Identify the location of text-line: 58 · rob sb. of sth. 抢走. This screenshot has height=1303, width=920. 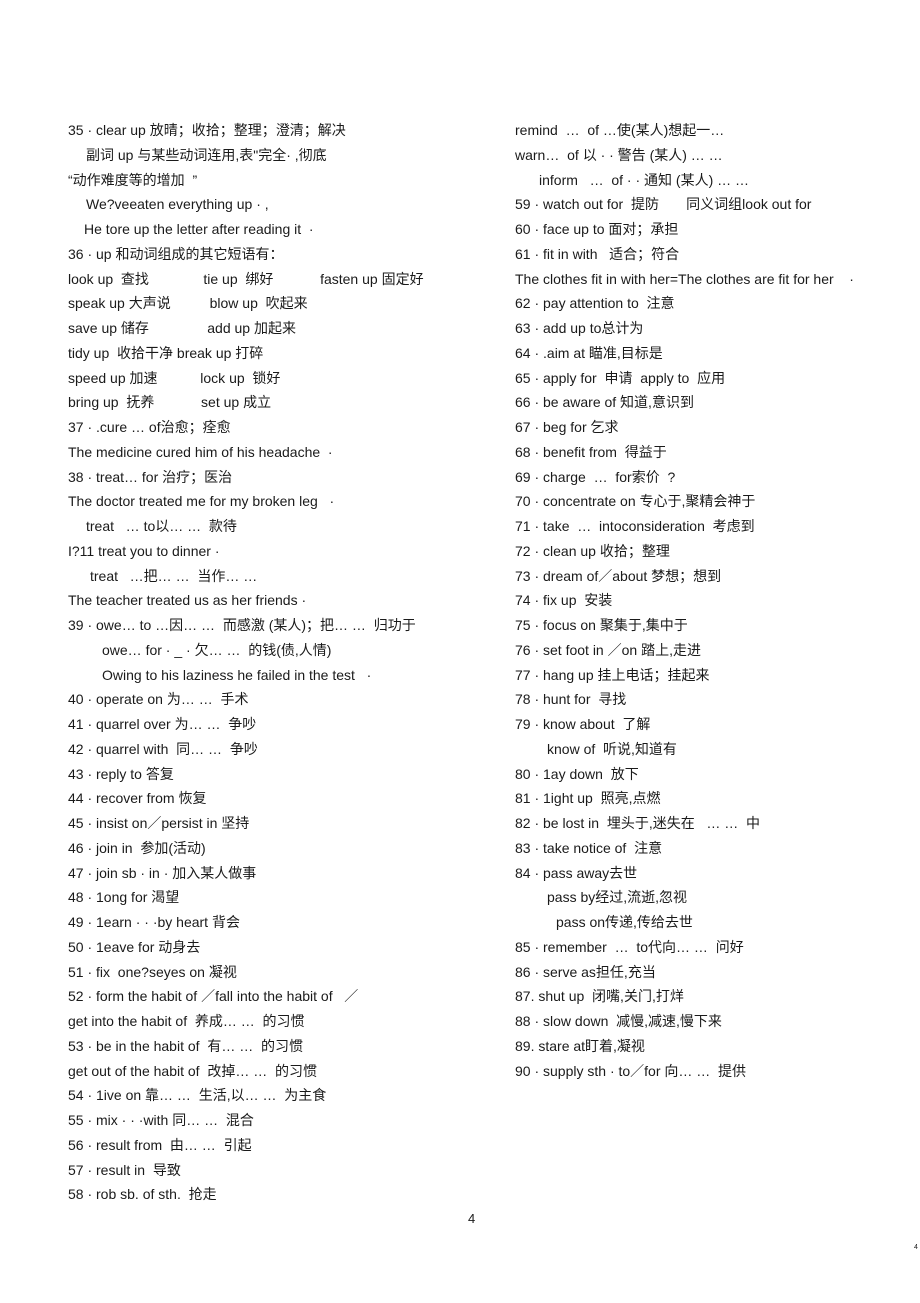
(142, 1194).